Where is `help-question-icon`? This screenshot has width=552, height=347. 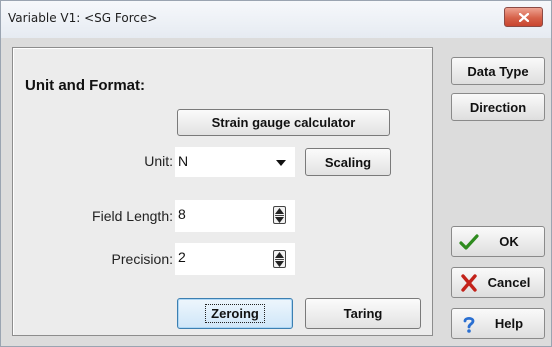 help-question-icon is located at coordinates (469, 324).